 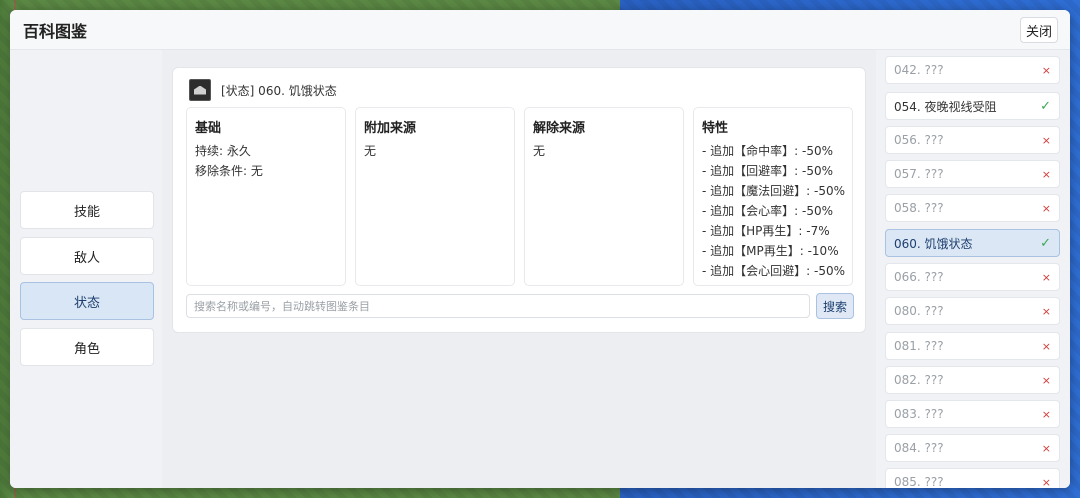 What do you see at coordinates (972, 346) in the screenshot?
I see `list-item: 081. ??? ×` at bounding box center [972, 346].